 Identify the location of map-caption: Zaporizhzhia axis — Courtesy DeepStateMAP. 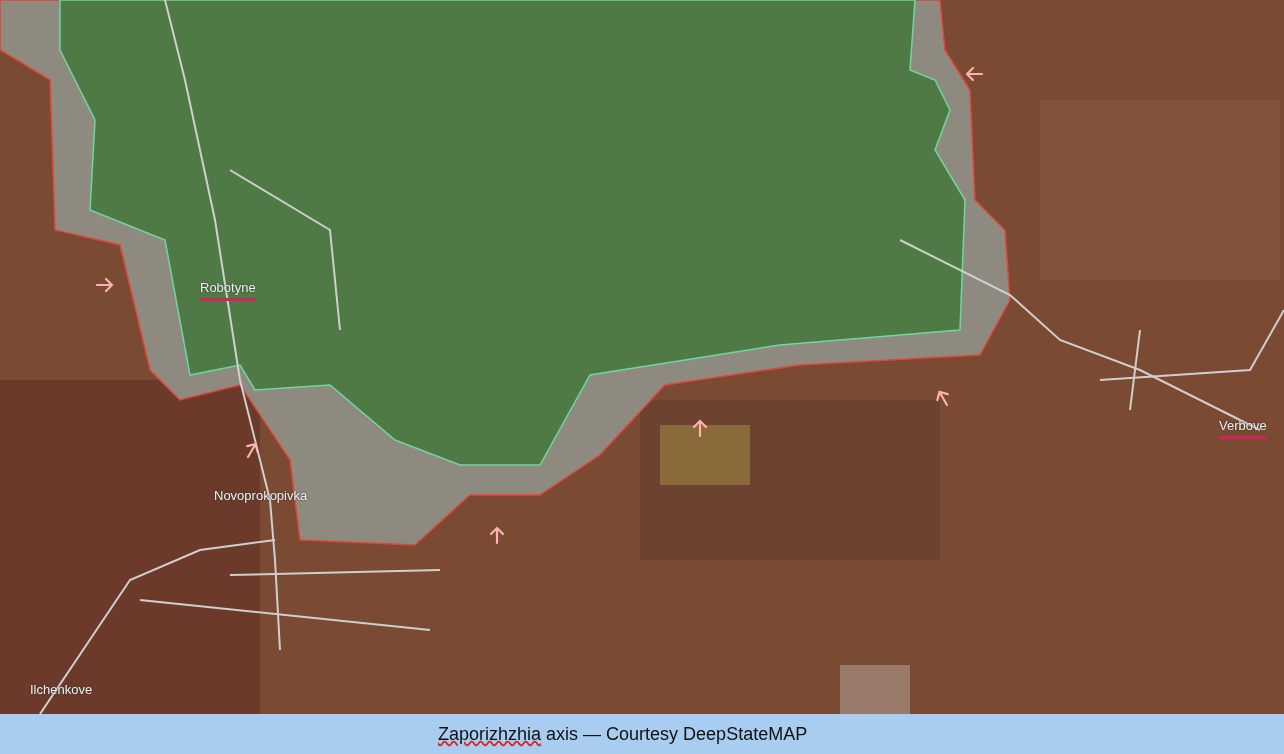
(623, 734).